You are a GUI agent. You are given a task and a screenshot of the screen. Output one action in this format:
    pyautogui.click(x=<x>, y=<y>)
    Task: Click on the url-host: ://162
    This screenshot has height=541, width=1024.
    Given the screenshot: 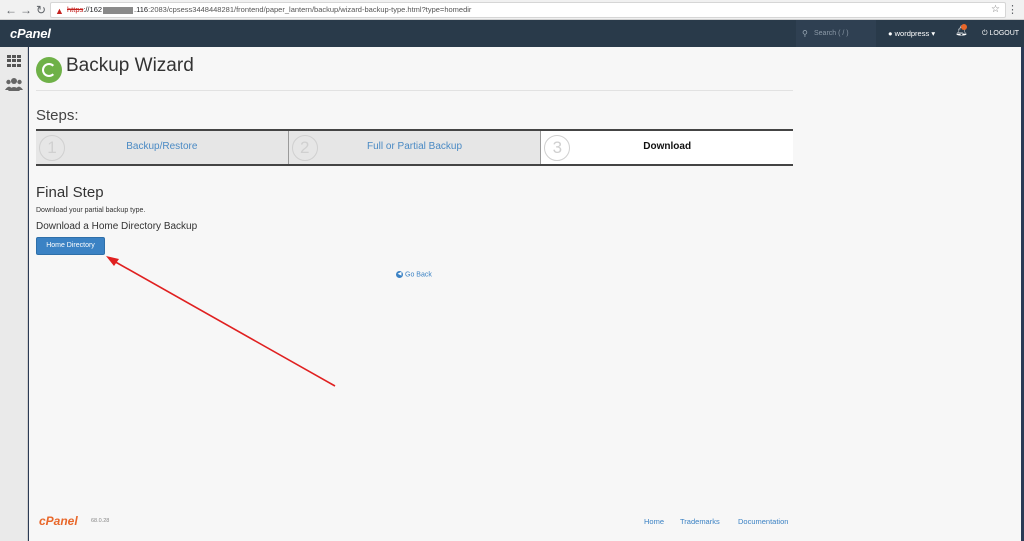 What is the action you would take?
    pyautogui.click(x=93, y=9)
    